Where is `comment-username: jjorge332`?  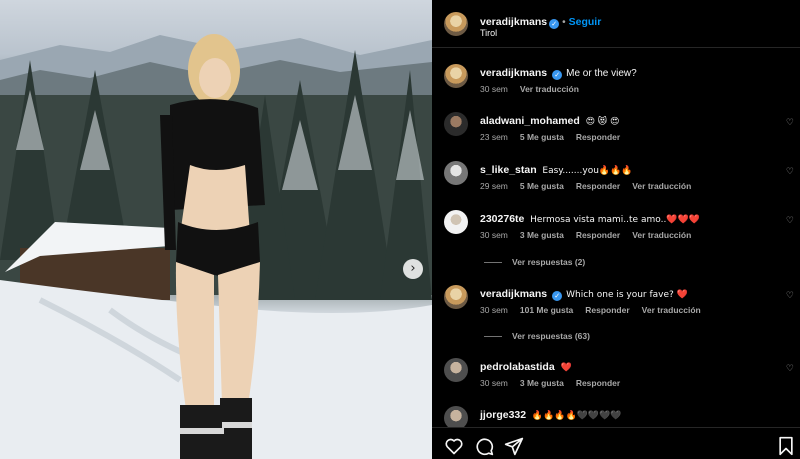 comment-username: jjorge332 is located at coordinates (503, 415).